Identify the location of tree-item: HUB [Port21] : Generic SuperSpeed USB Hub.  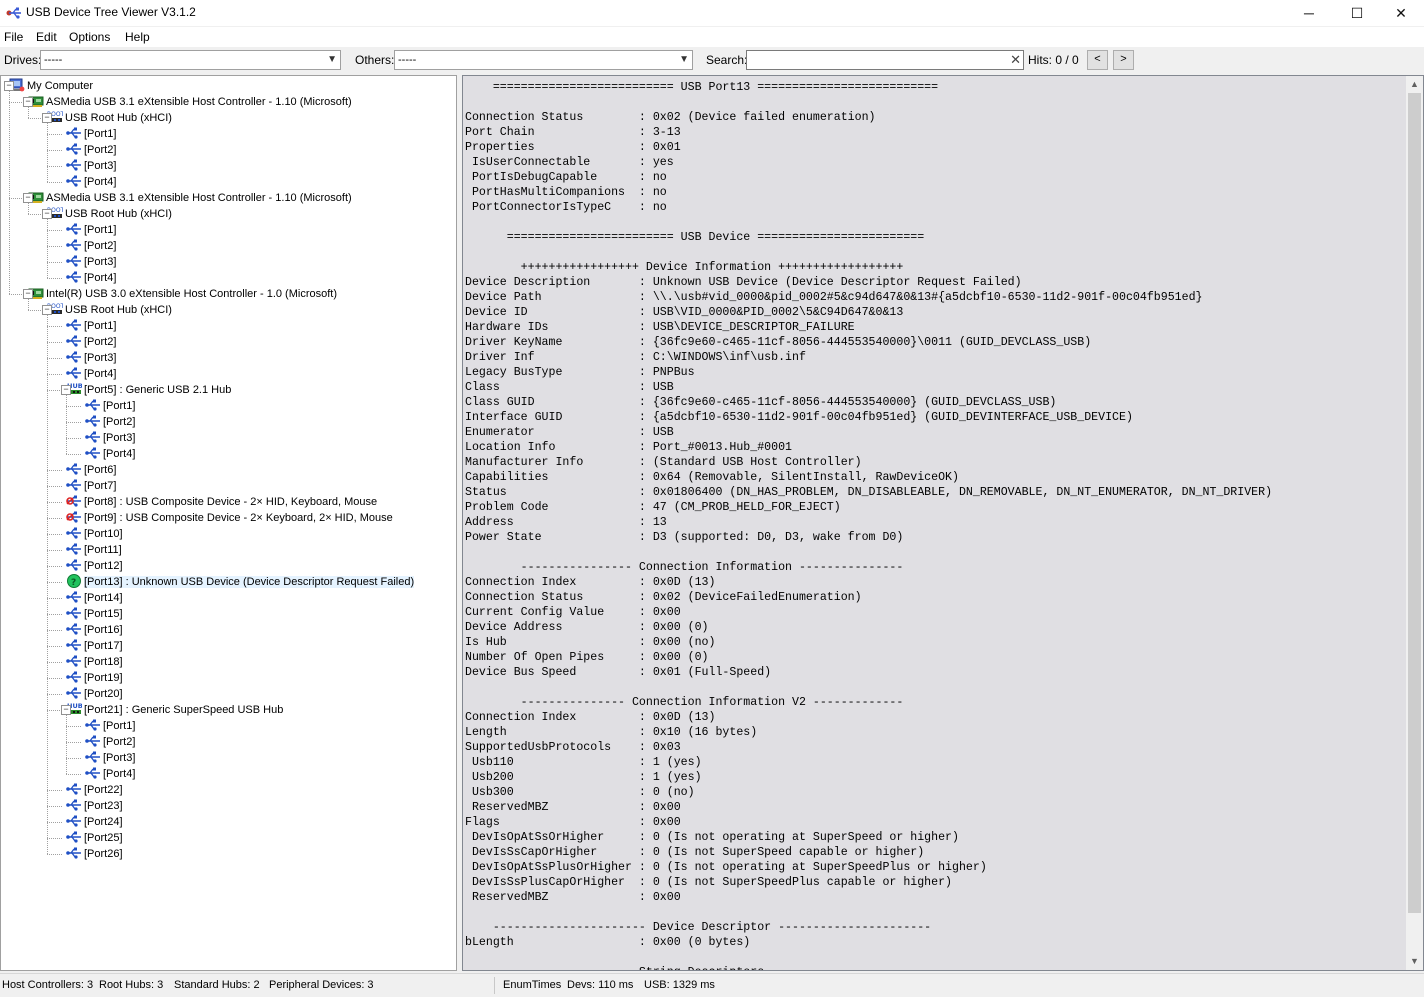
(174, 710).